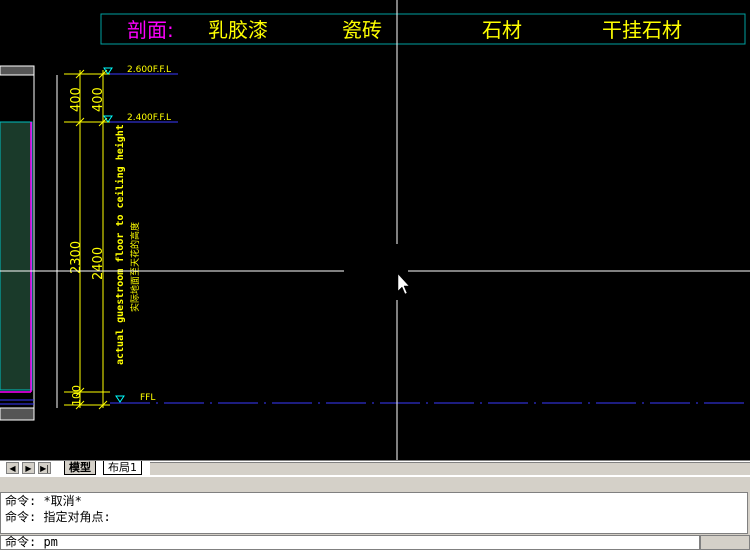 The height and width of the screenshot is (550, 750). I want to click on command-history: 命令: *取消* 命令: 指定对角点:, so click(374, 513).